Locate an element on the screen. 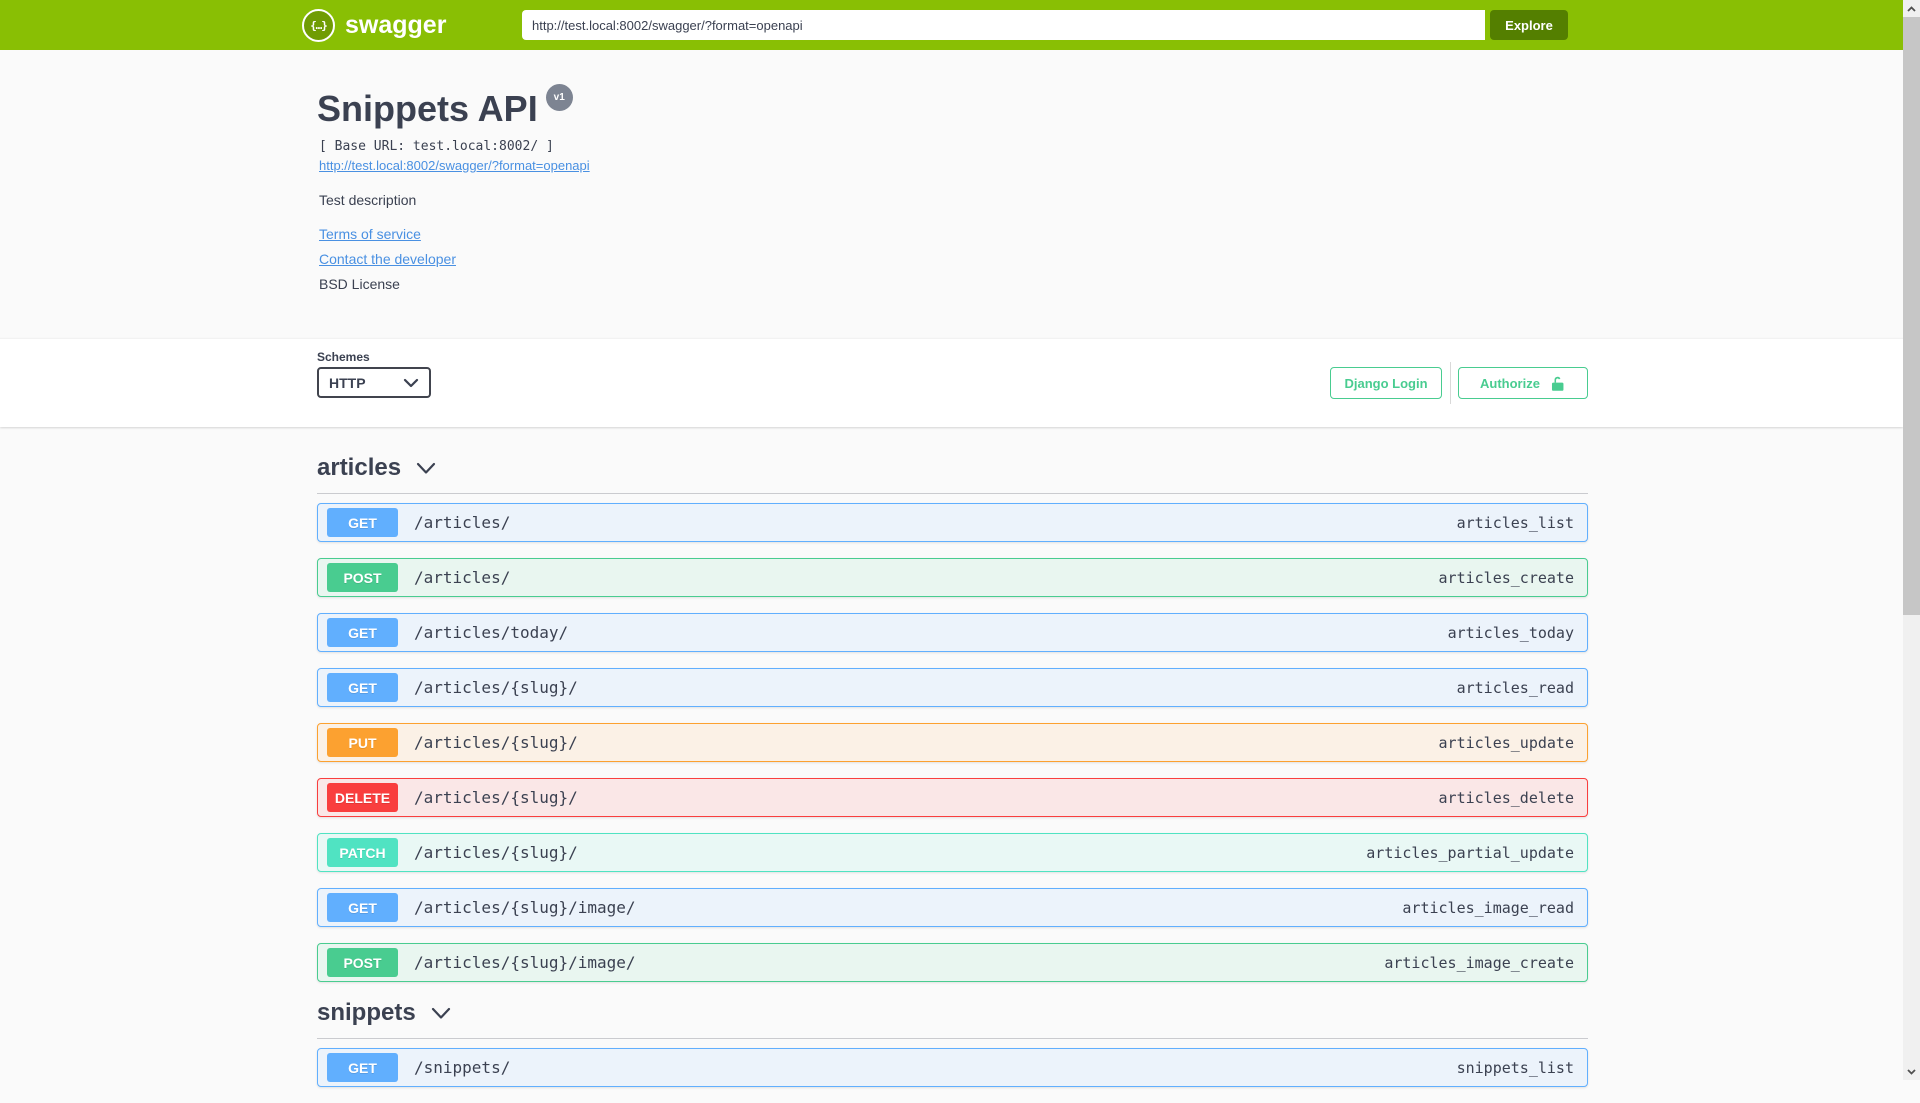  schemes-label: Schemes is located at coordinates (343, 357).